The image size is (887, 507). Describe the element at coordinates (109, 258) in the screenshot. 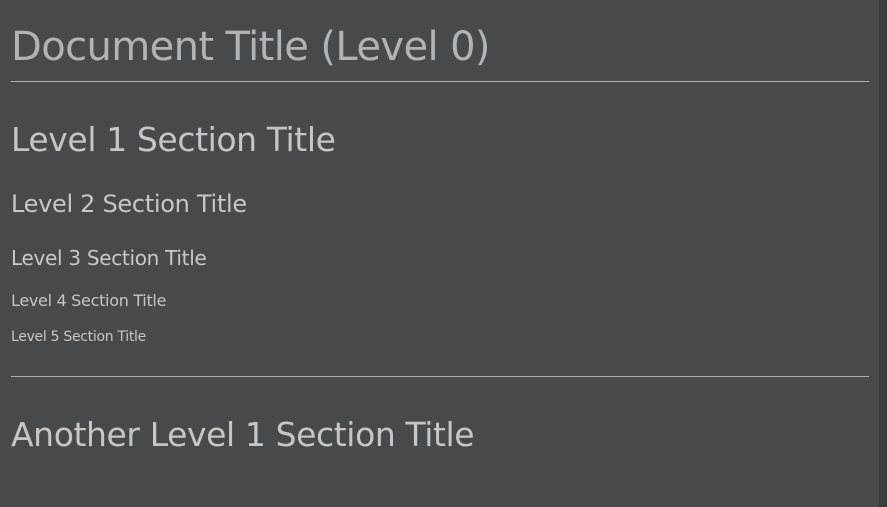

I see `section-title-level-3: Level 3 Section Title` at that location.